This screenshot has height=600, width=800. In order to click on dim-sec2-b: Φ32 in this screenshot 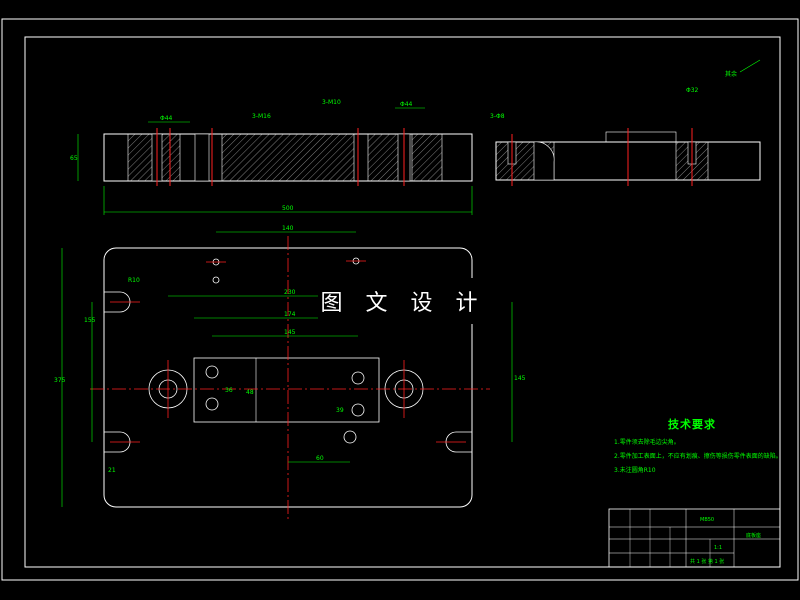, I will do `click(692, 90)`.